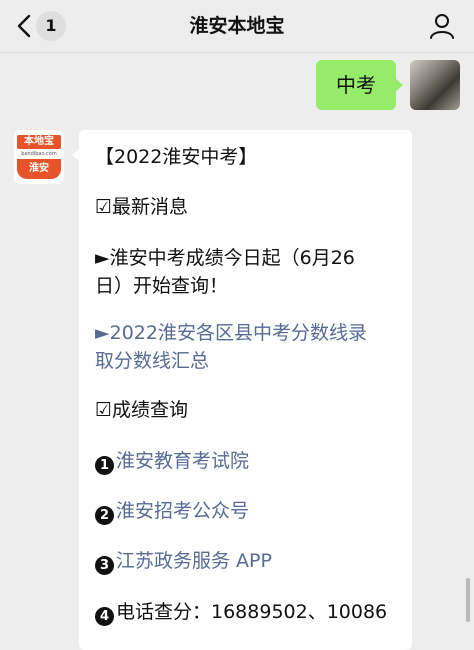 The width and height of the screenshot is (474, 650). Describe the element at coordinates (152, 361) in the screenshot. I see `news-item-2-line2: 取分数线汇总` at that location.